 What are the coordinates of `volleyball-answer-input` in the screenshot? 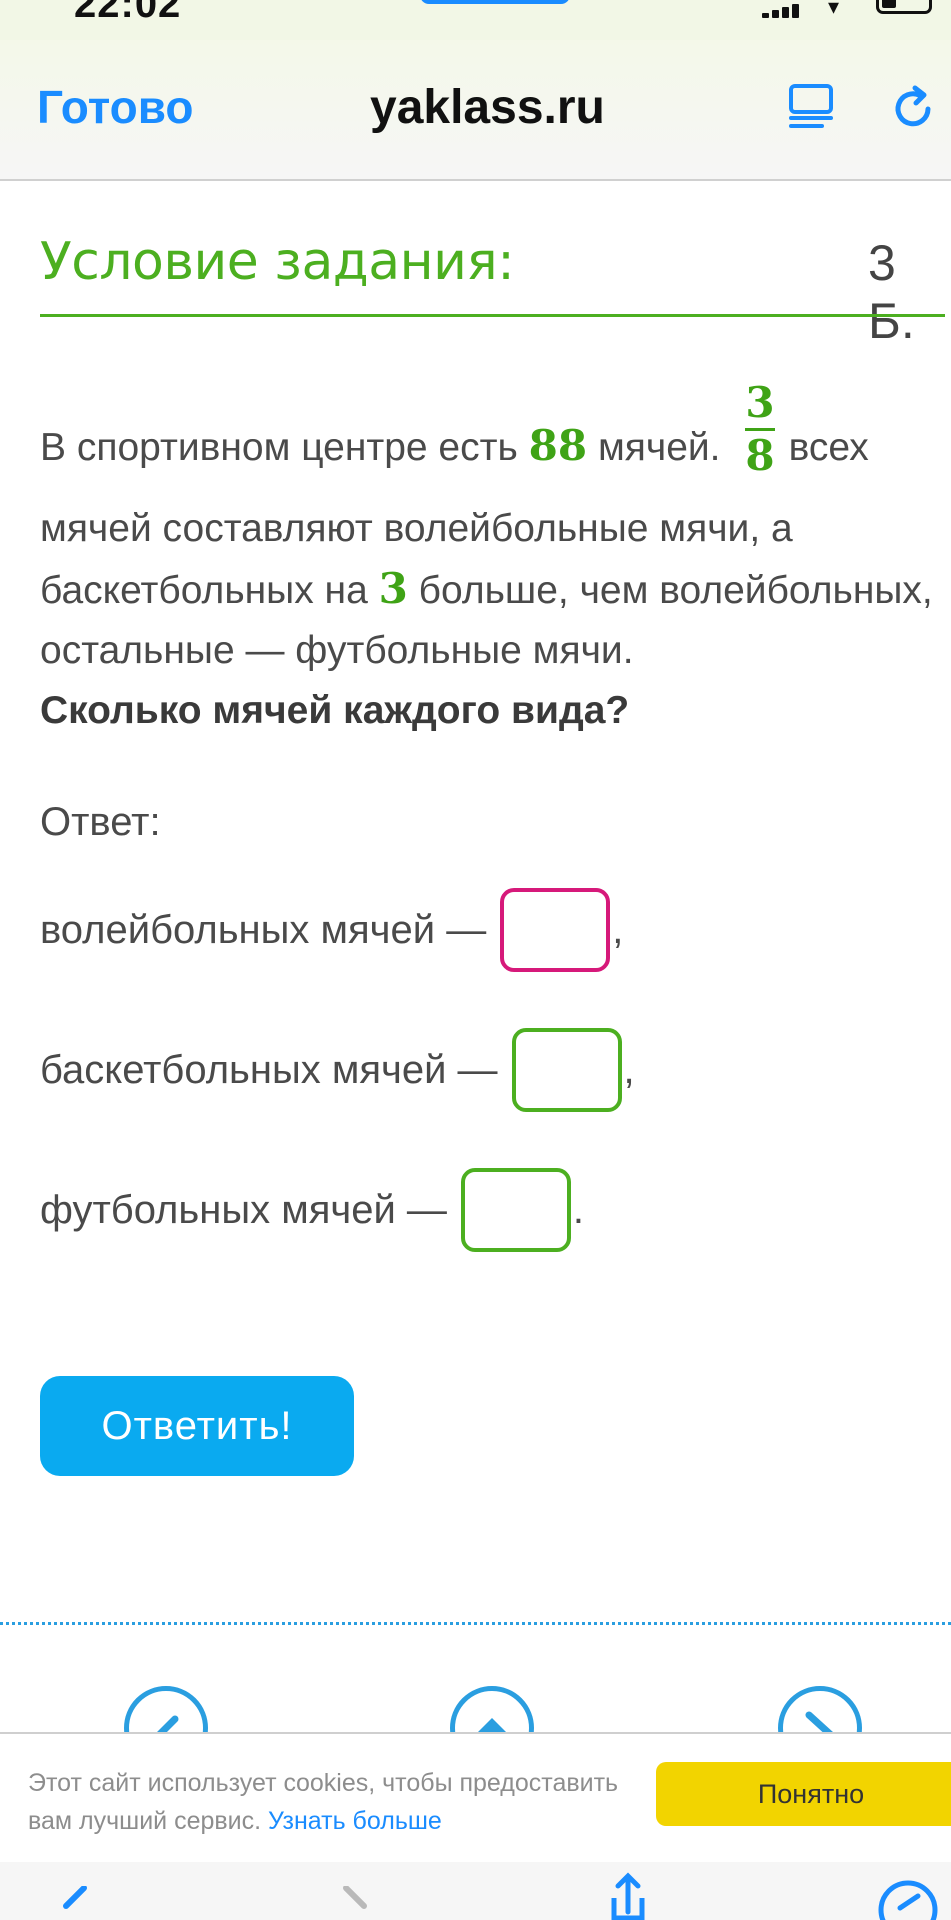 It's located at (555, 930).